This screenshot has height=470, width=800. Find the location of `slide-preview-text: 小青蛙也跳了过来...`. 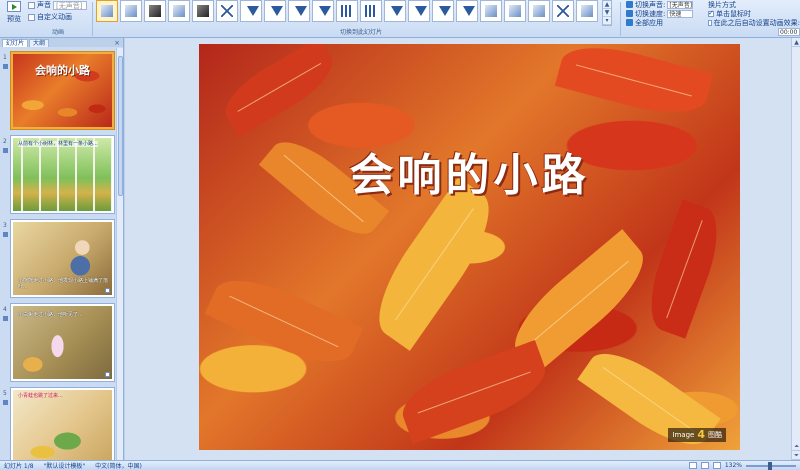

slide-preview-text: 小青蛙也跳了过来... is located at coordinates (40, 396).